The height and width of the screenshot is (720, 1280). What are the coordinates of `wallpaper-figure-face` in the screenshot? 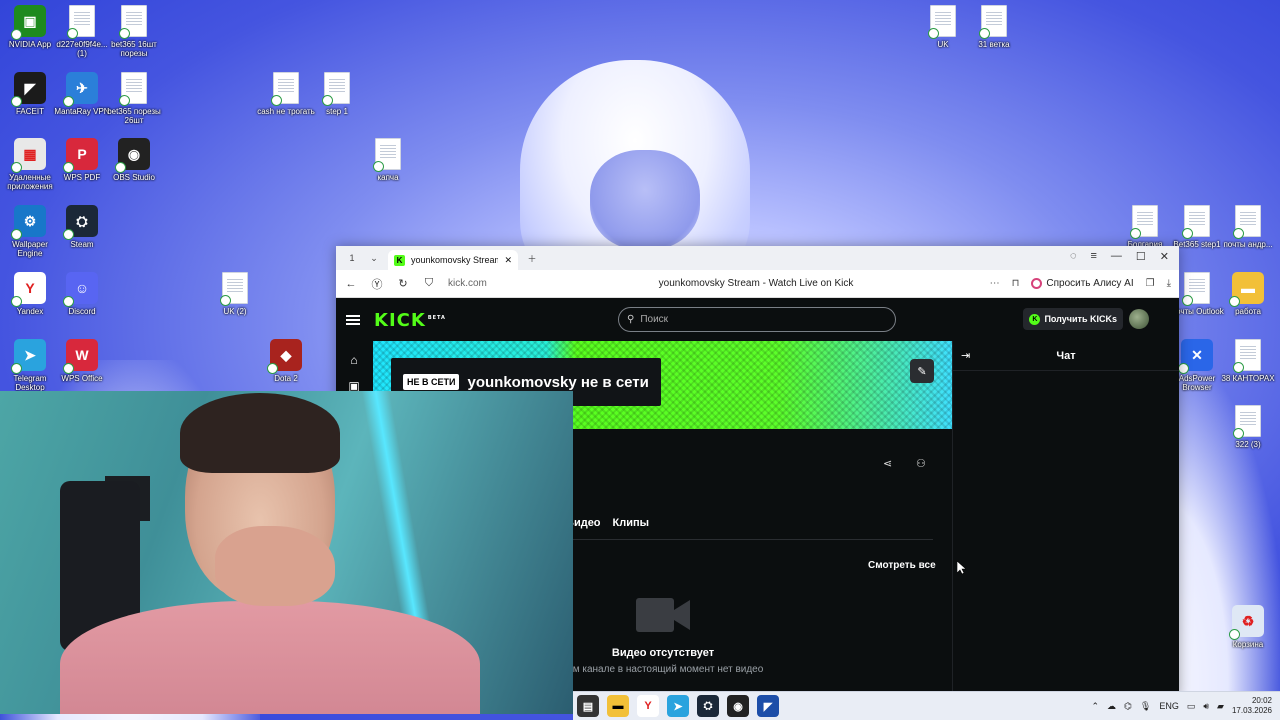 It's located at (645, 200).